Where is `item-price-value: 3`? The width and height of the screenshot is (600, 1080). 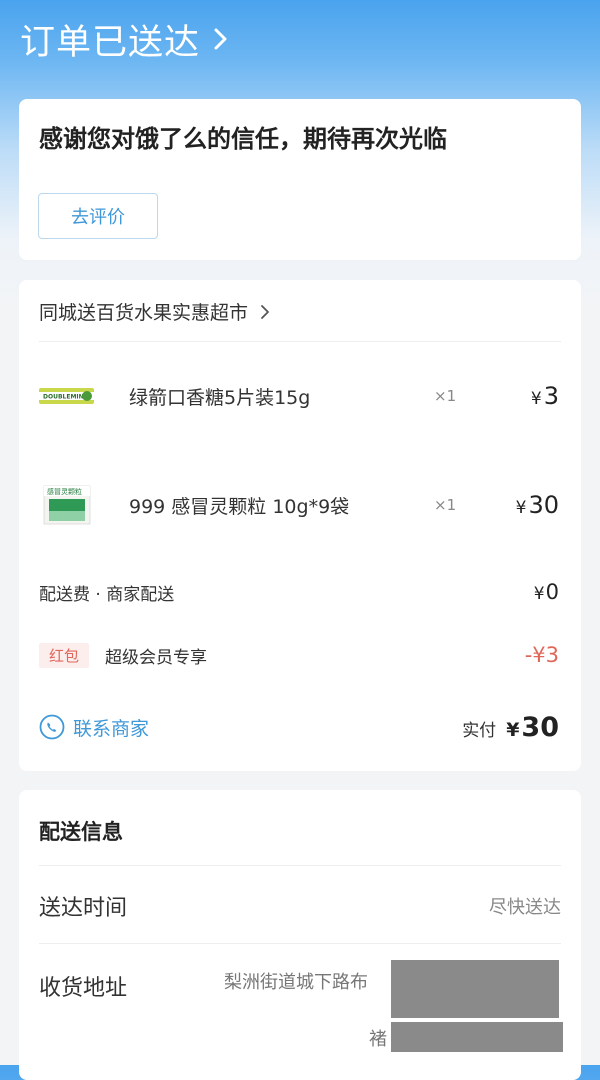 item-price-value: 3 is located at coordinates (551, 396).